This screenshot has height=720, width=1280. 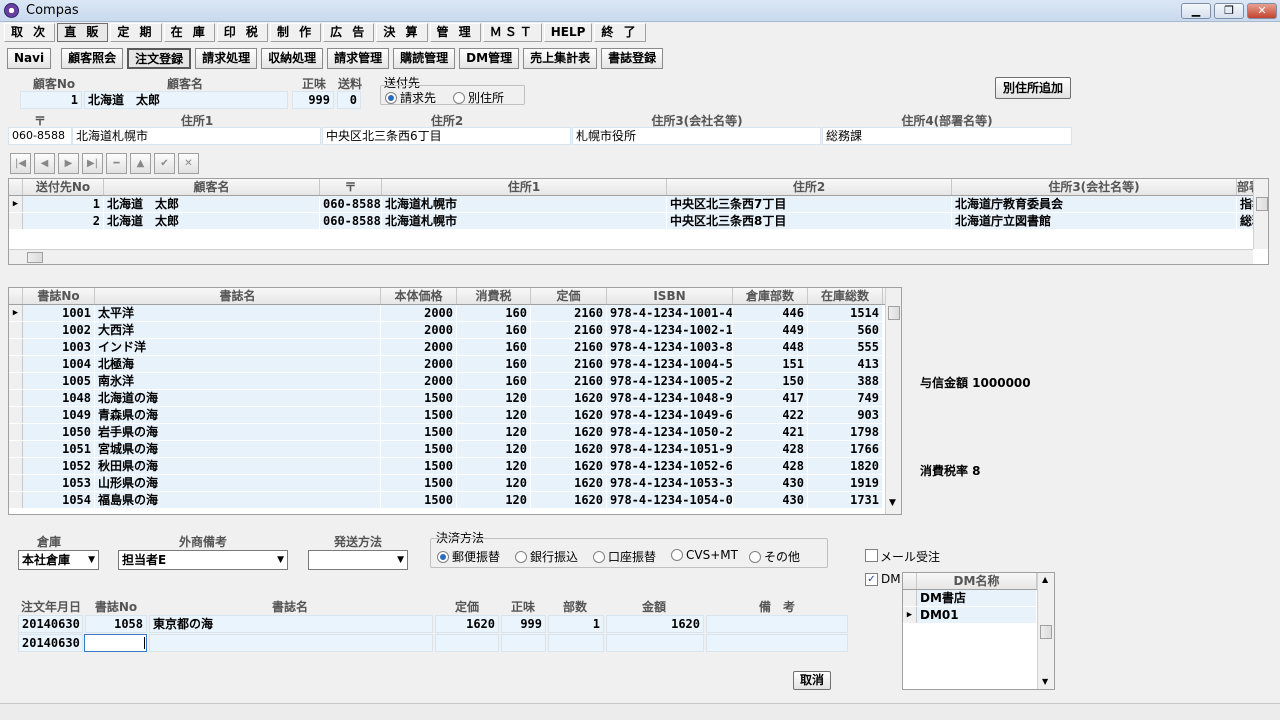 I want to click on menu-seisaku: 制 作, so click(x=295, y=32).